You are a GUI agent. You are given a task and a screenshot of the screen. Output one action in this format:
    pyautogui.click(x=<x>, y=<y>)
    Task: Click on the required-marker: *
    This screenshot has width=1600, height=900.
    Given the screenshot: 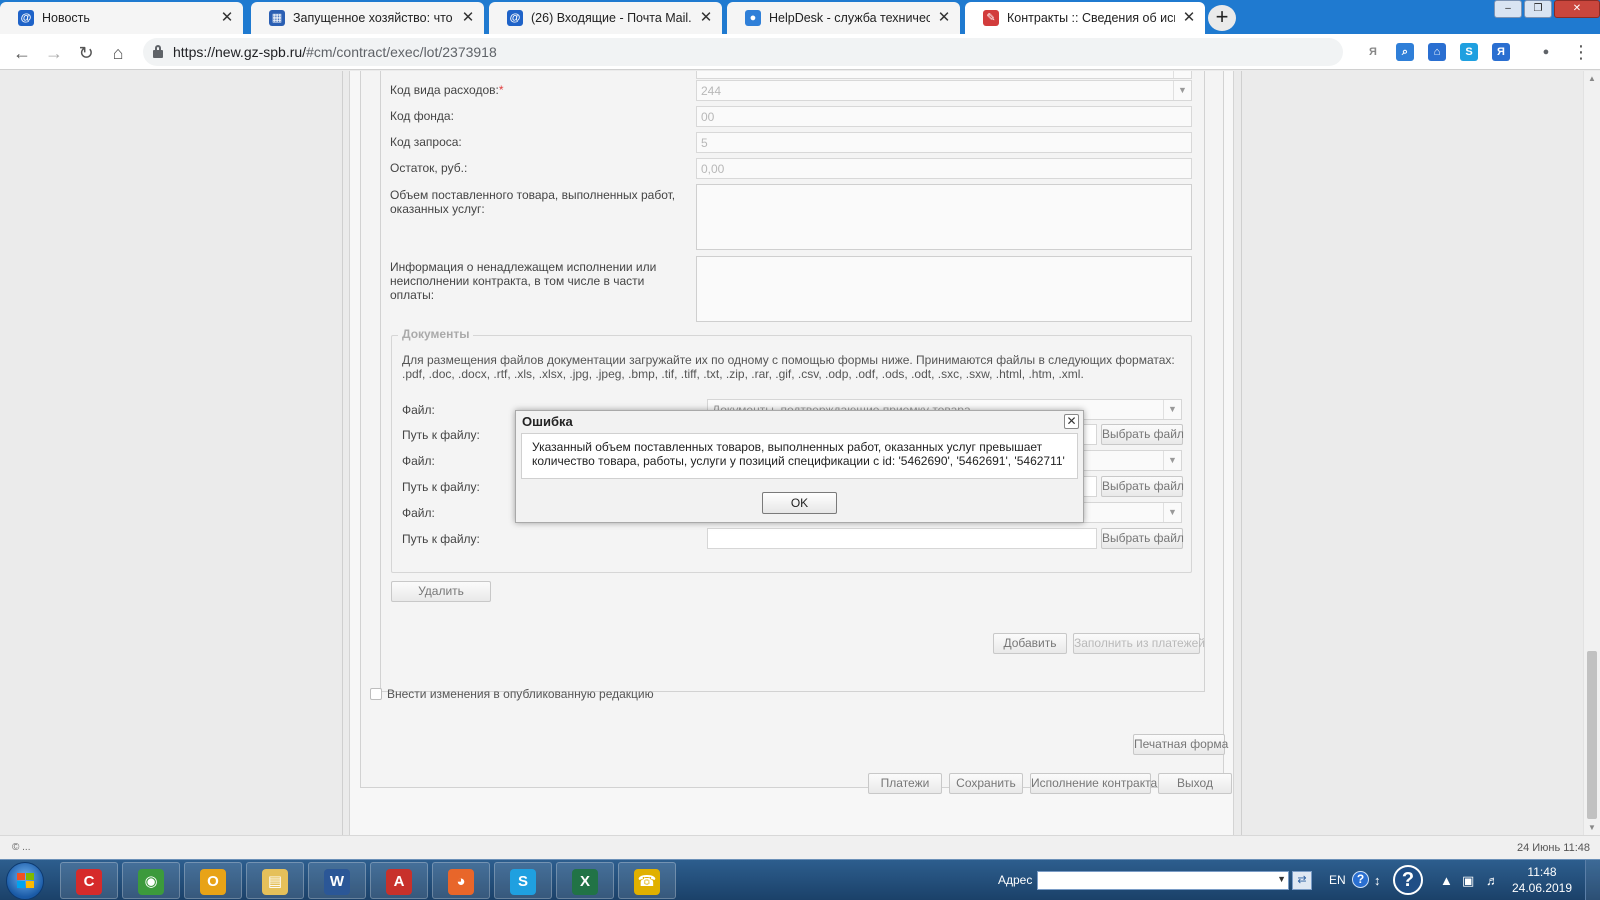 What is the action you would take?
    pyautogui.click(x=501, y=90)
    